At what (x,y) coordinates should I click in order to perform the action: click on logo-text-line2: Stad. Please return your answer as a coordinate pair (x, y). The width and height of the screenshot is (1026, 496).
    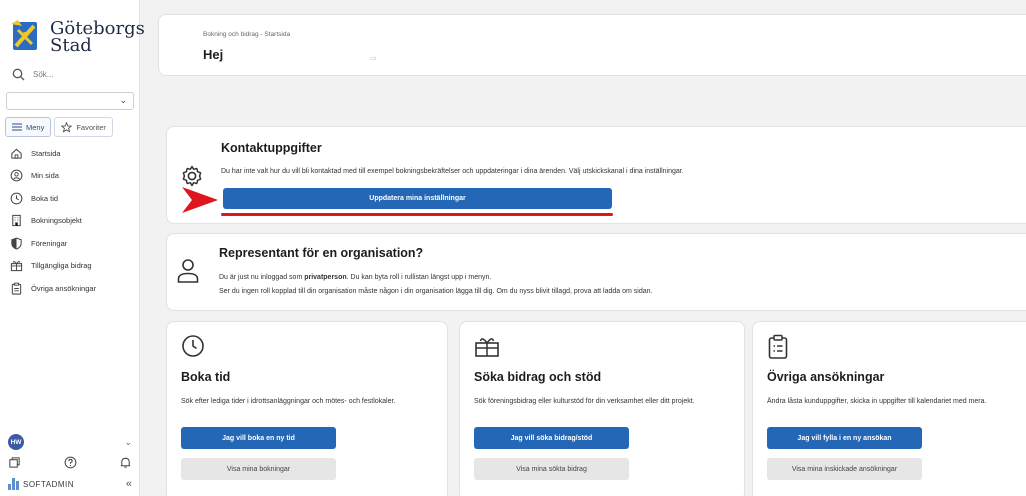
    Looking at the image, I should click on (71, 45).